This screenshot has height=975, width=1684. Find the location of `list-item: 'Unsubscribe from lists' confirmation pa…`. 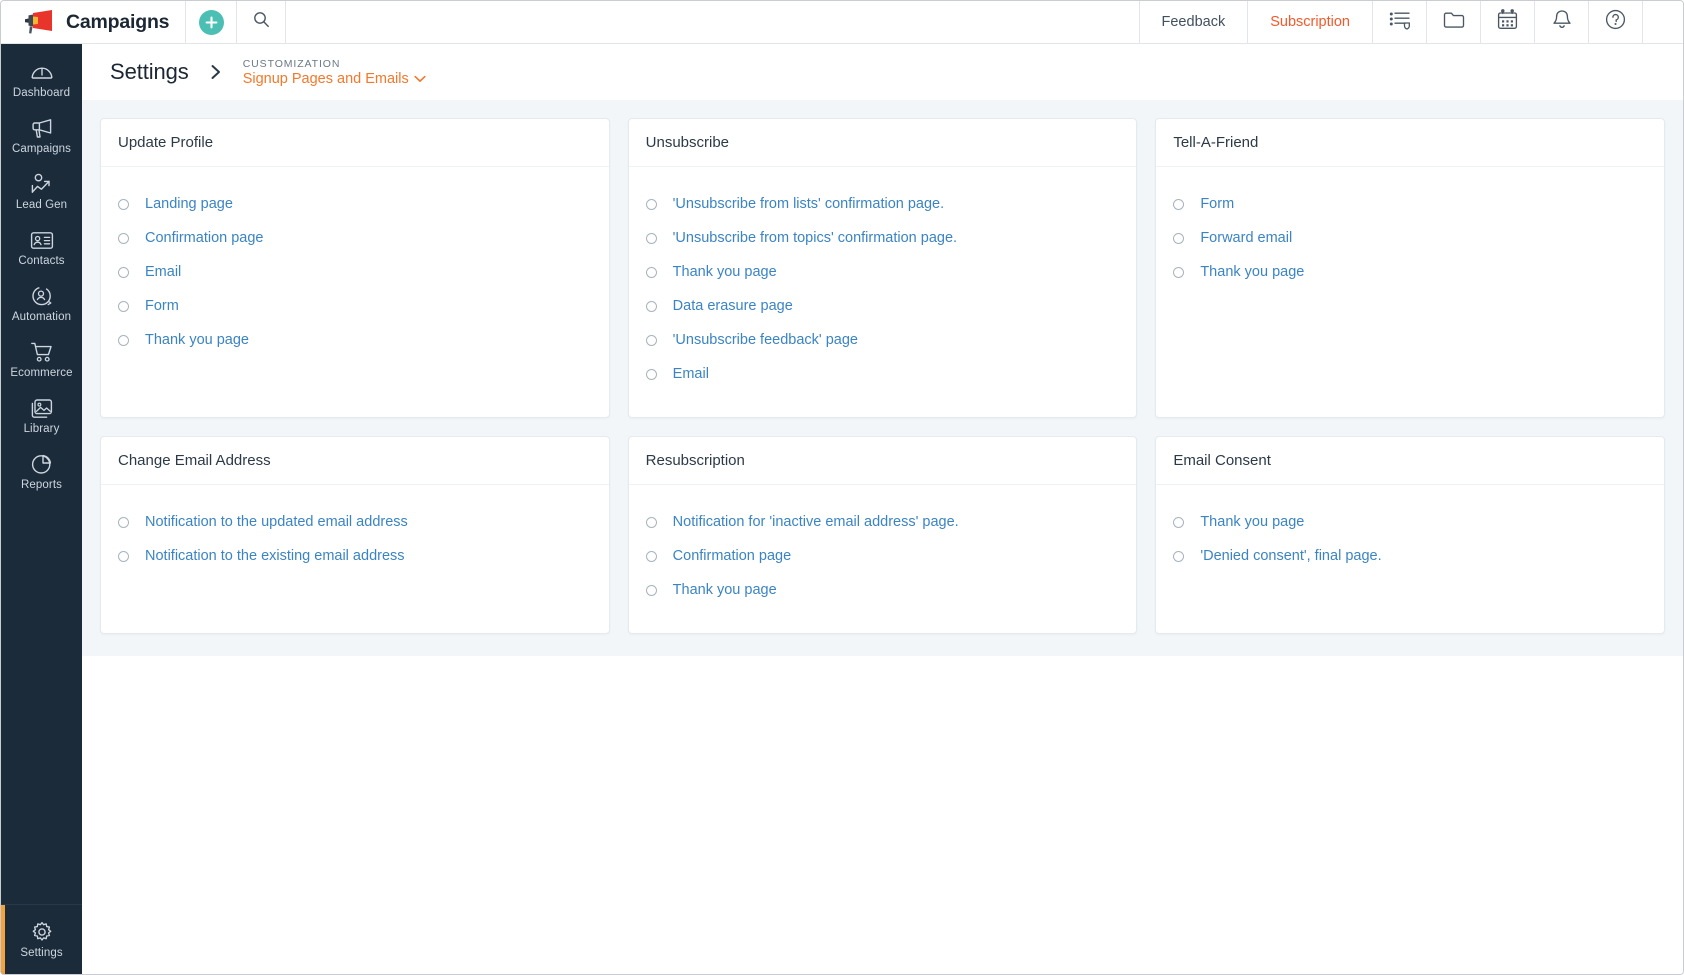

list-item: 'Unsubscribe from lists' confirmation pa… is located at coordinates (882, 204).